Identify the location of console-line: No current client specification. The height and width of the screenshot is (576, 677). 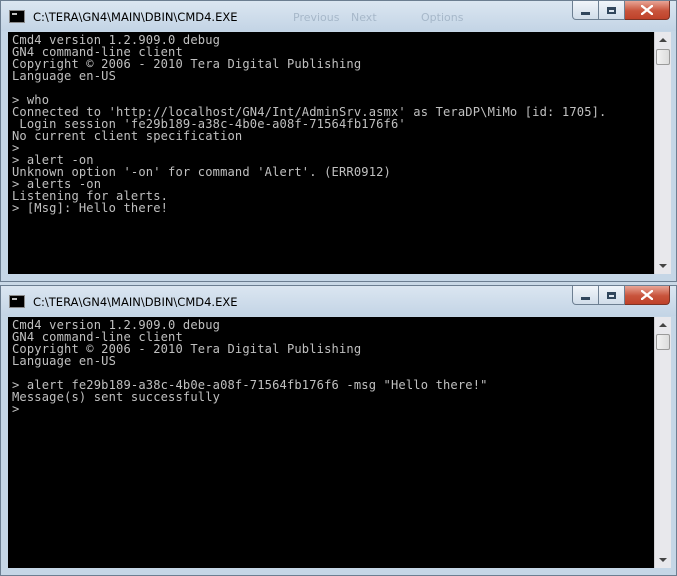
(127, 136).